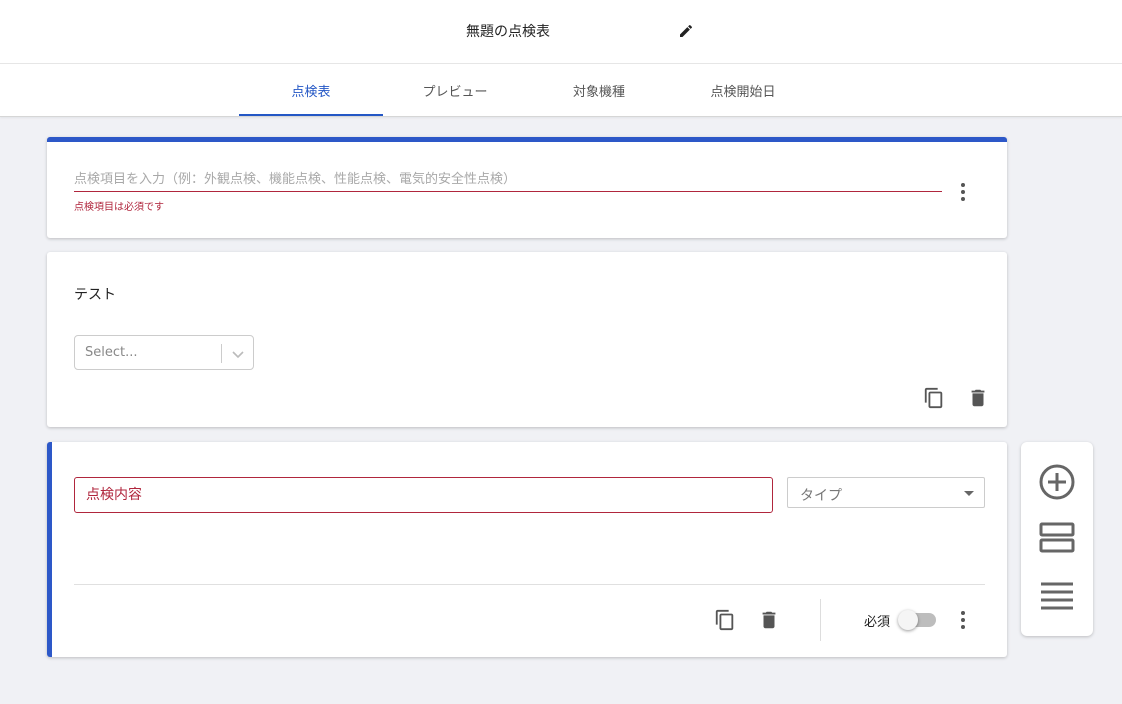 This screenshot has height=704, width=1122. Describe the element at coordinates (1057, 596) in the screenshot. I see `reorder-icon` at that location.